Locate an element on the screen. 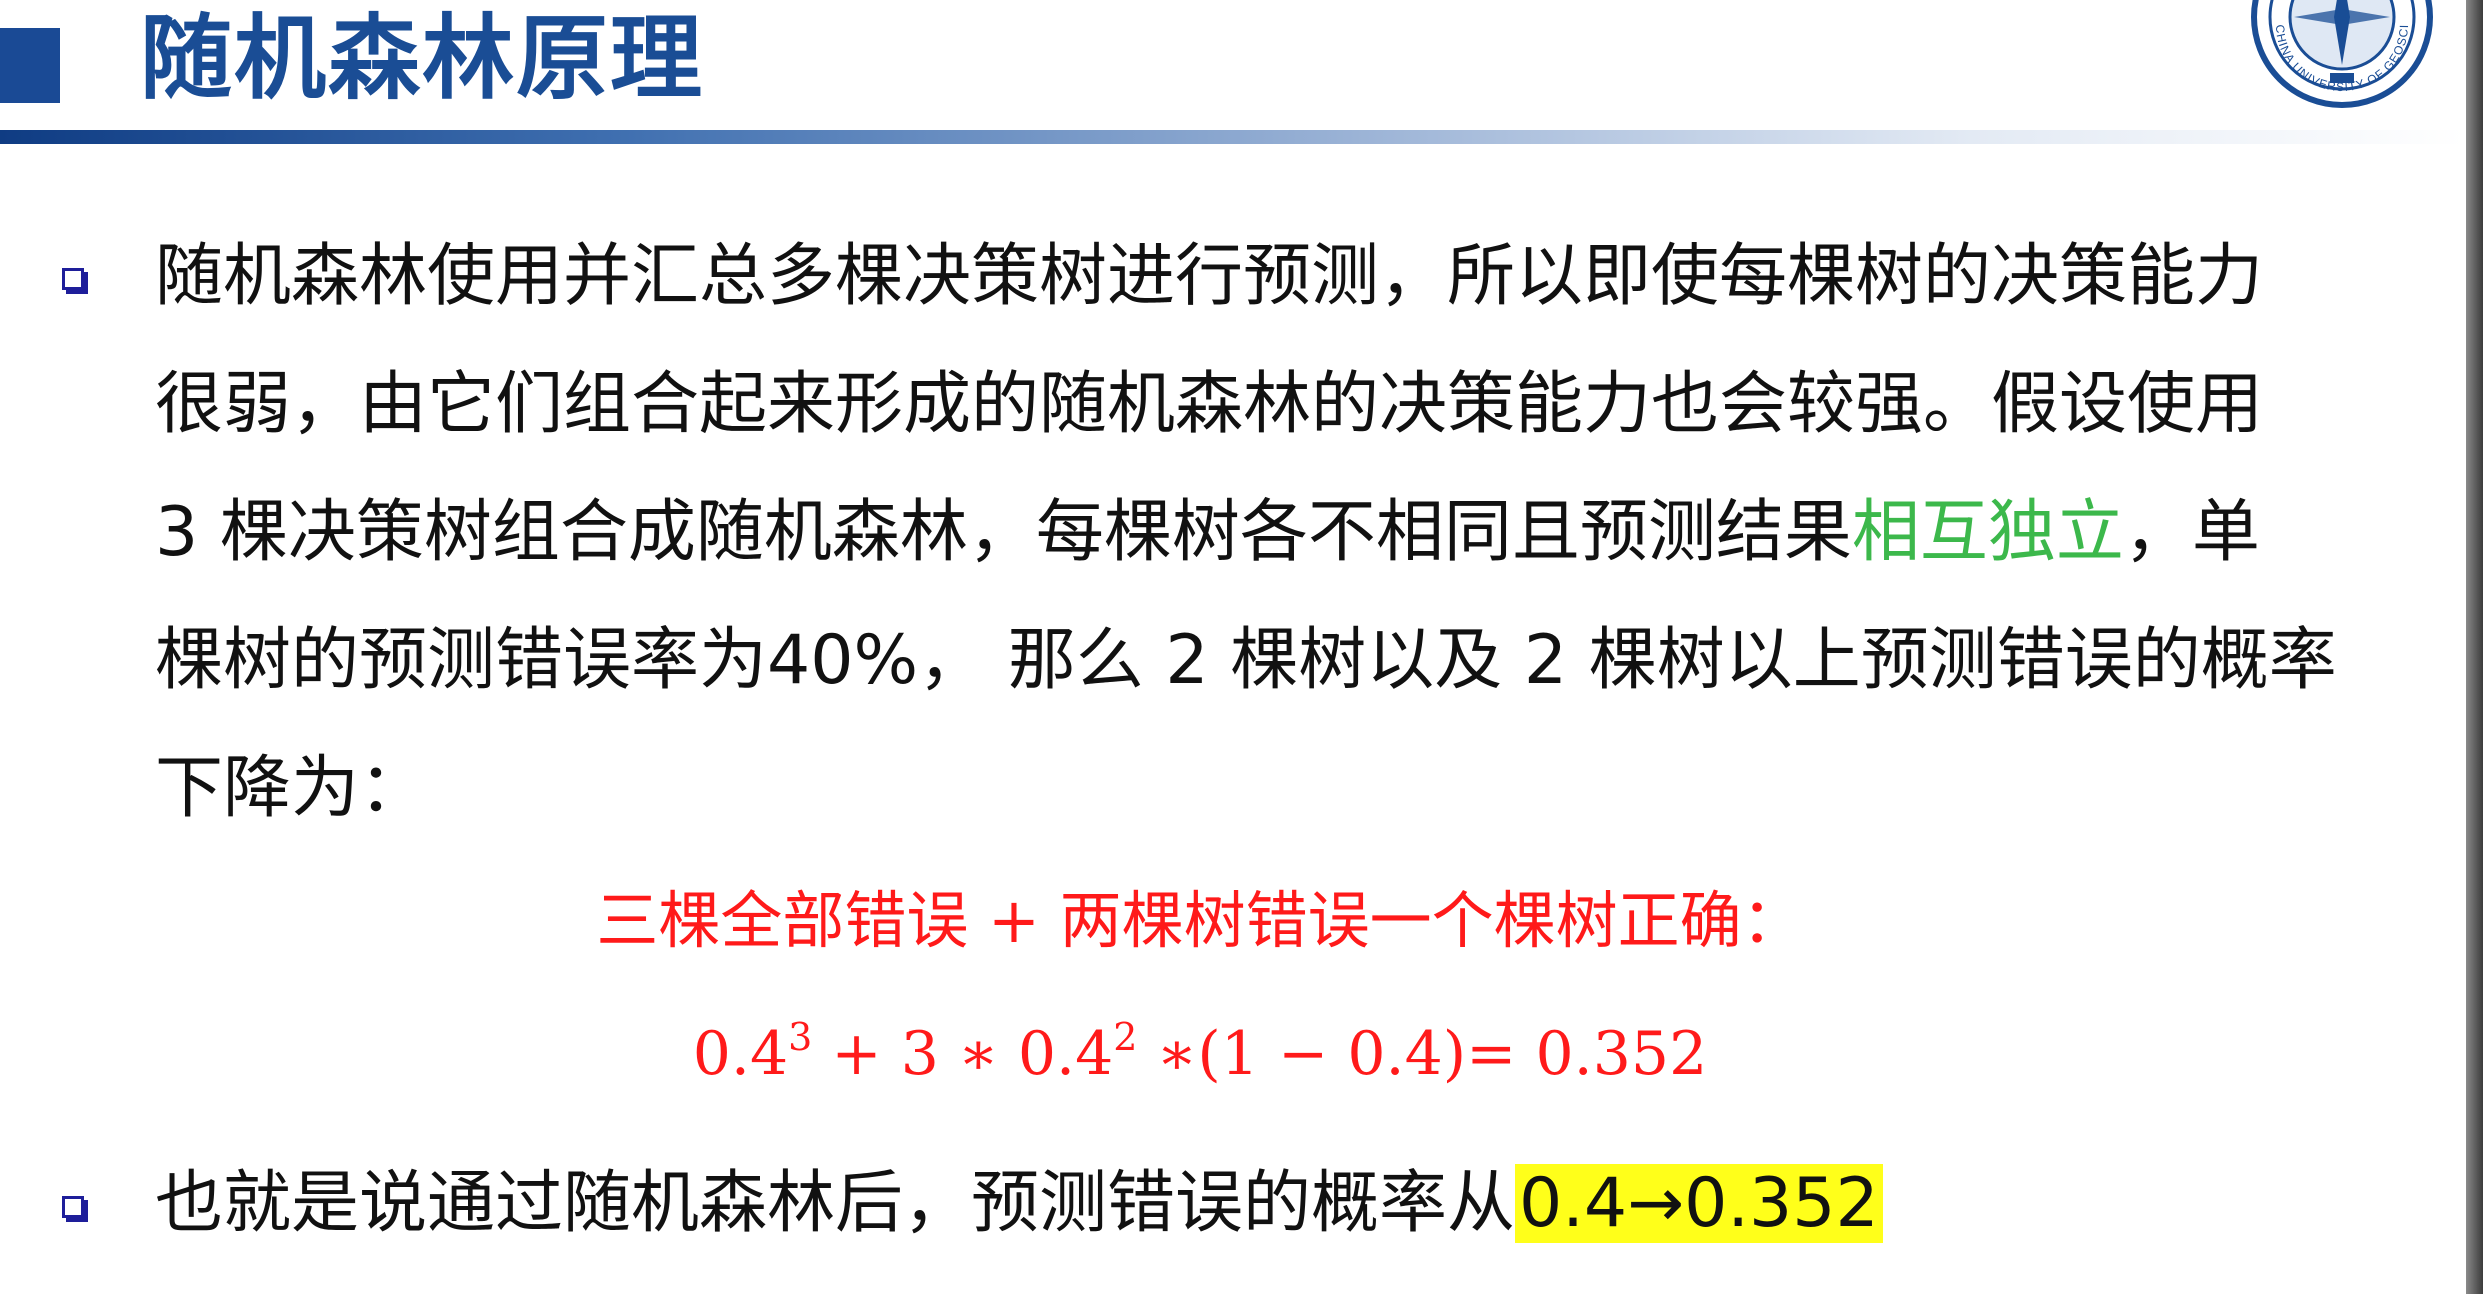  paragraph-line-text: 也就是说通过随机森林后，预测错误的概率从 is located at coordinates (835, 1203).